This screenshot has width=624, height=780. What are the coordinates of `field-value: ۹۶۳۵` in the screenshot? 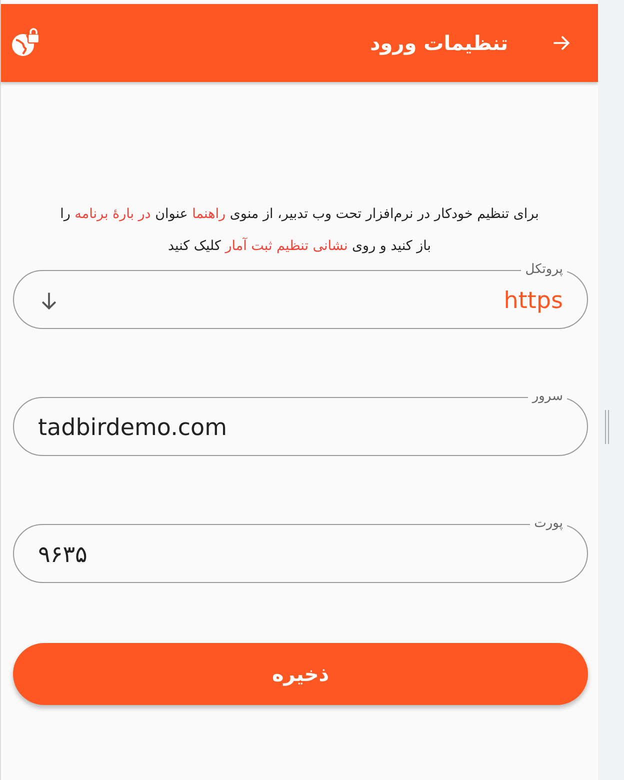 It's located at (63, 555).